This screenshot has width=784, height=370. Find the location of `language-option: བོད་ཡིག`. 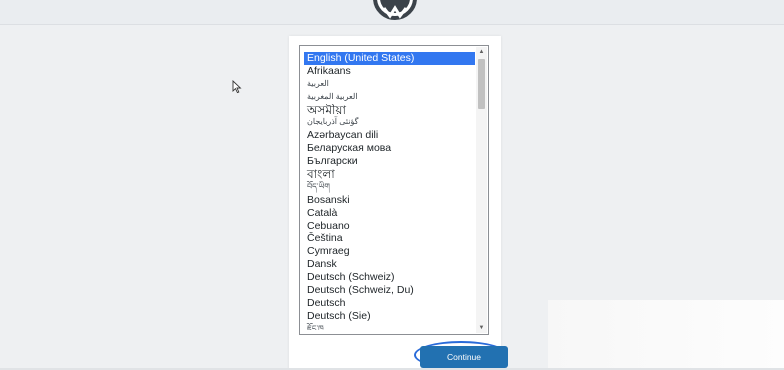

language-option: བོད་ཡིག is located at coordinates (389, 187).